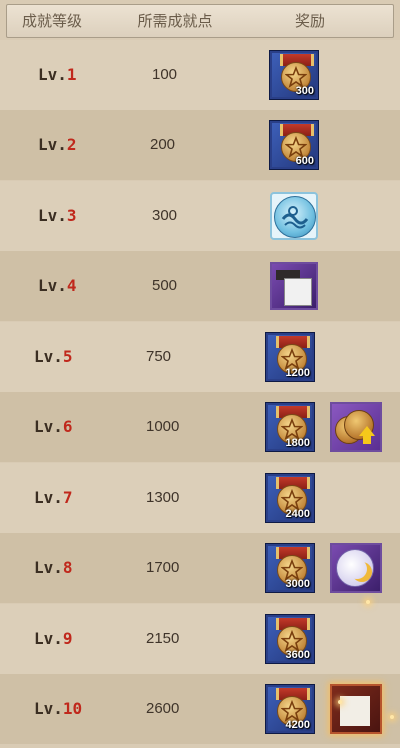 The height and width of the screenshot is (748, 400). I want to click on level-number: 2, so click(71, 144).